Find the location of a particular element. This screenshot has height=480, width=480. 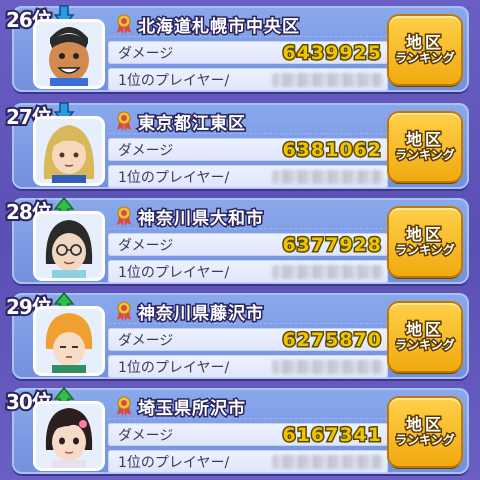

damage-value: 6439925 is located at coordinates (332, 52).